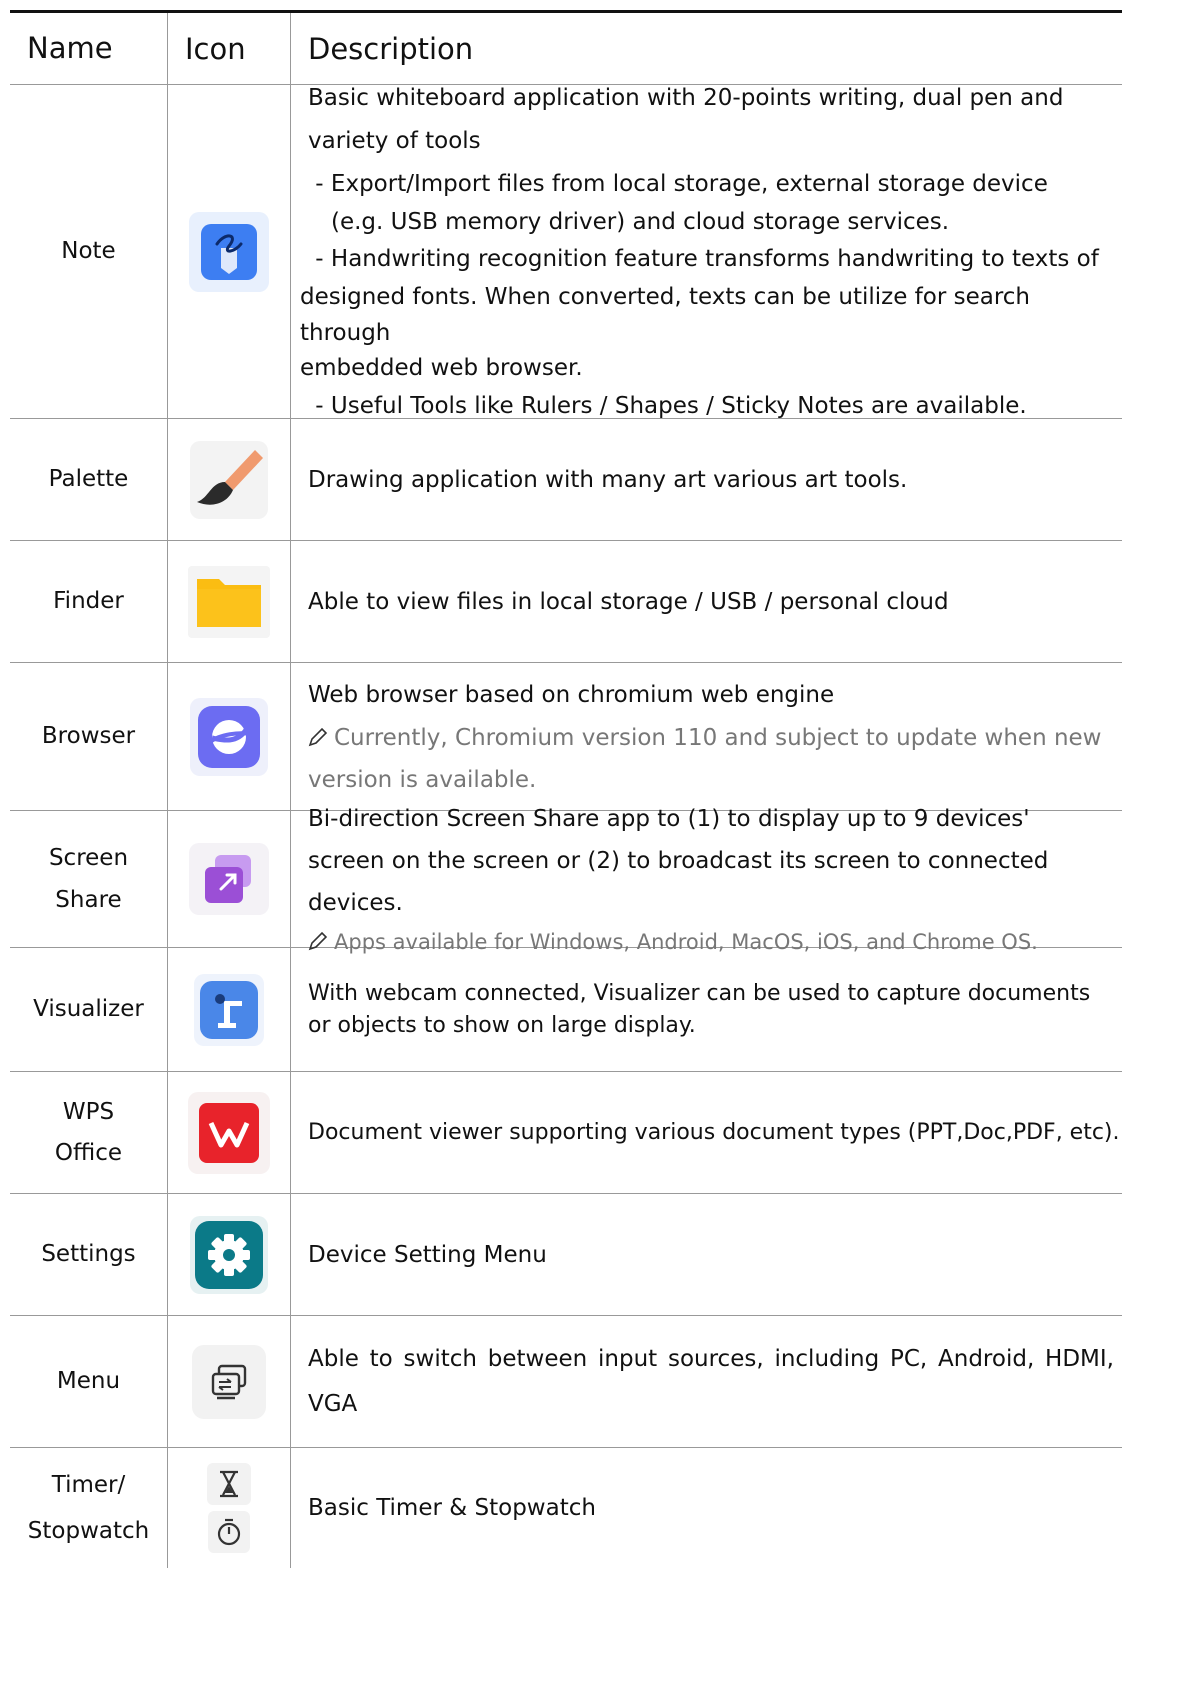  What do you see at coordinates (566, 1255) in the screenshot?
I see `table-row-settings: Settings Device Setting Menu` at bounding box center [566, 1255].